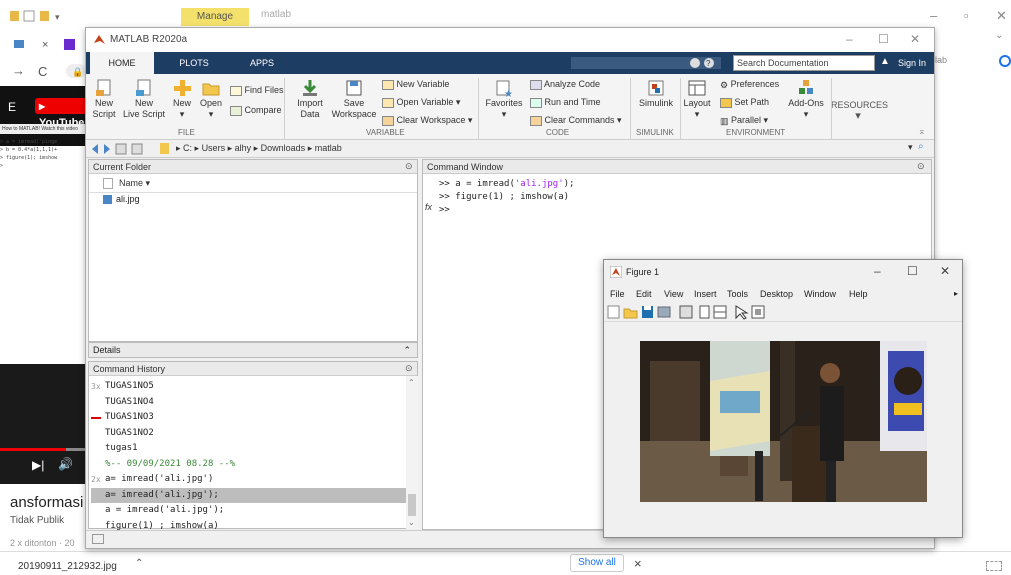 Image resolution: width=1011 pixels, height=575 pixels. What do you see at coordinates (421, 102) in the screenshot?
I see `open-variable-button: Open Variable ▾` at bounding box center [421, 102].